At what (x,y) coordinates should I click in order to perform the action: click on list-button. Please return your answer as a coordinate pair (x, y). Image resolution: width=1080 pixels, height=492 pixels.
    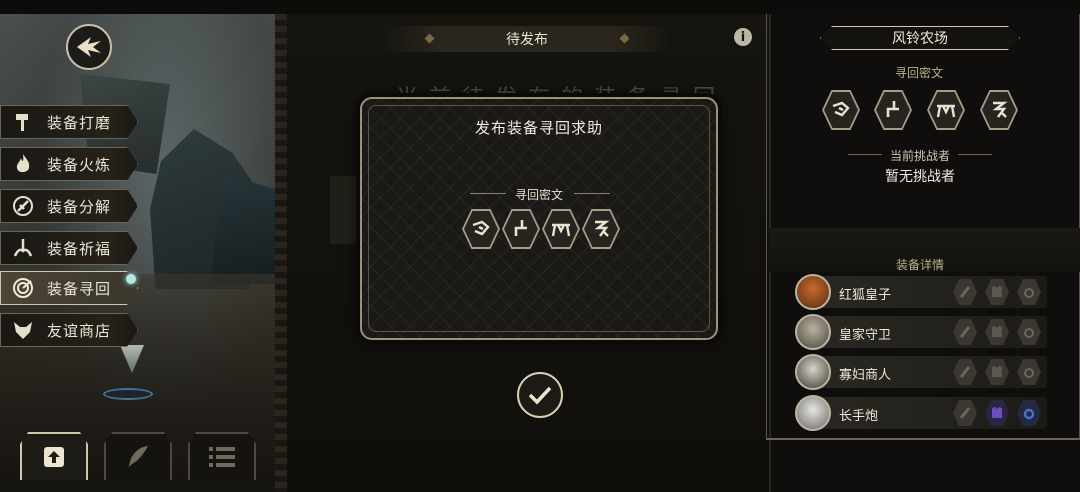
    Looking at the image, I should click on (222, 456).